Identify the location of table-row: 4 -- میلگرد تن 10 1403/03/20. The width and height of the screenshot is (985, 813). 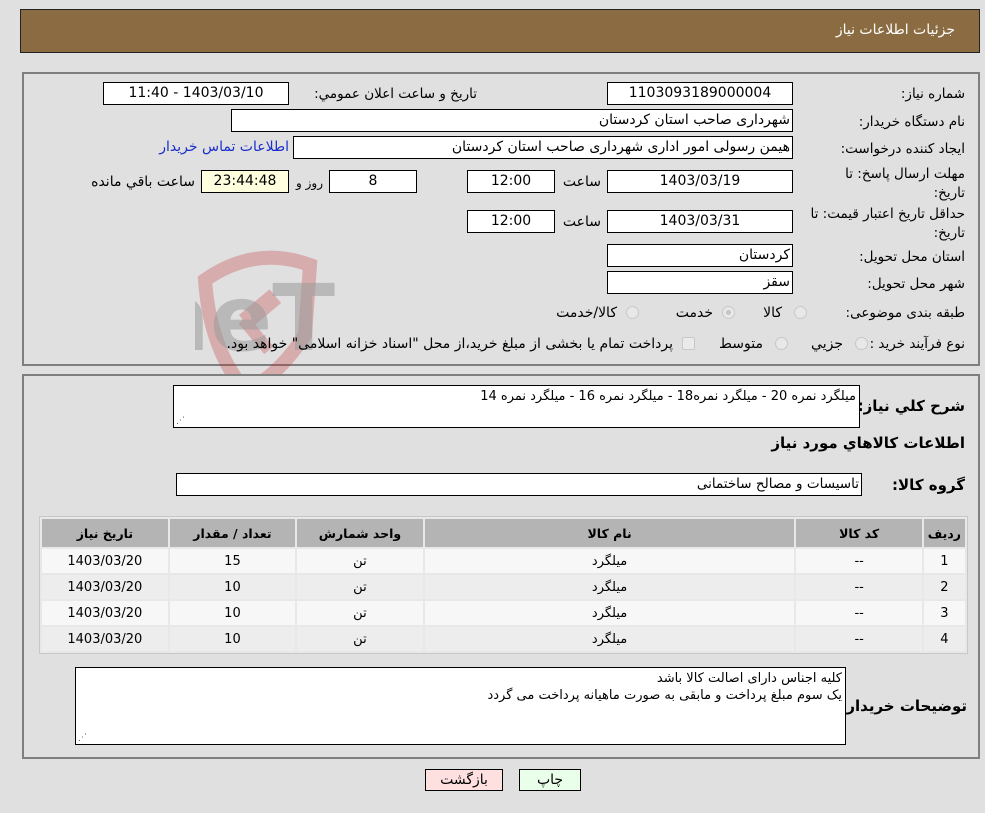
(503, 639).